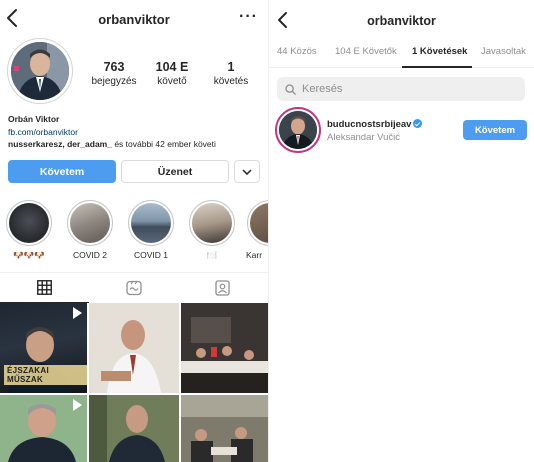  I want to click on stat-posts: 763 bejegyzés, so click(114, 73).